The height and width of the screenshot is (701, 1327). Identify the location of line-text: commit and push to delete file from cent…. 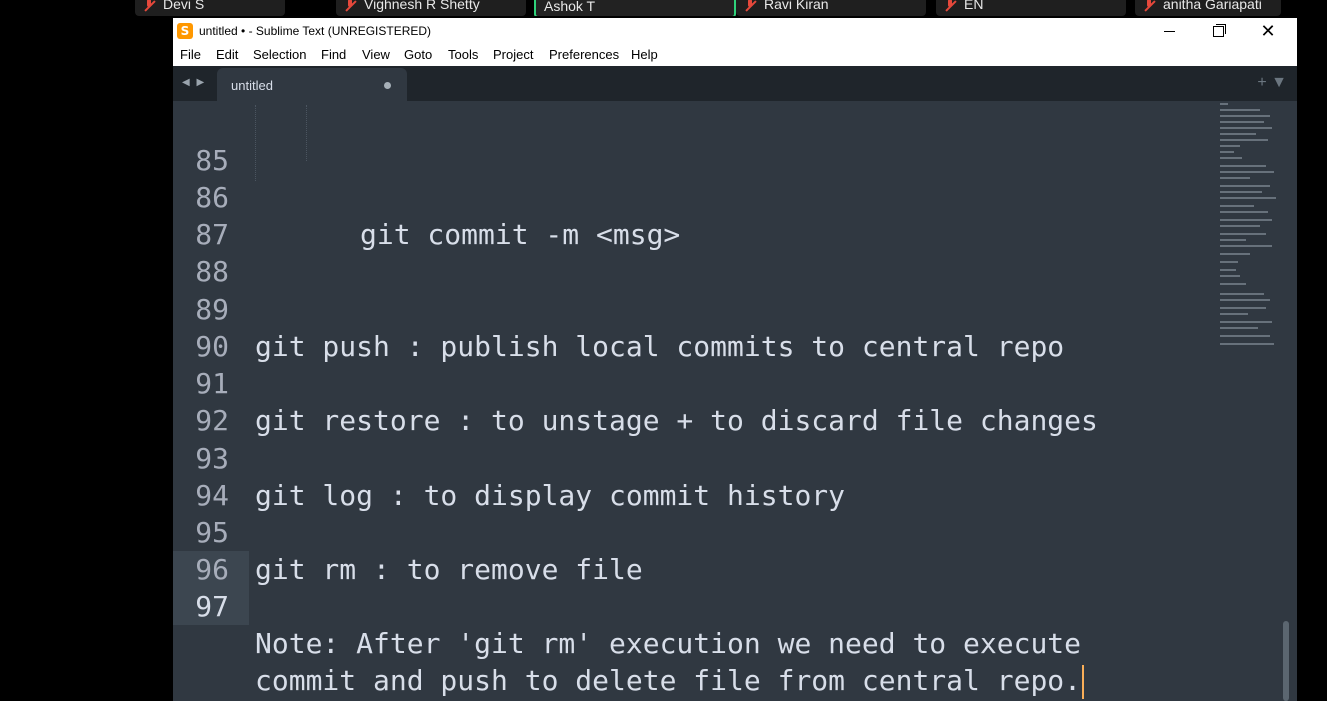
(668, 680).